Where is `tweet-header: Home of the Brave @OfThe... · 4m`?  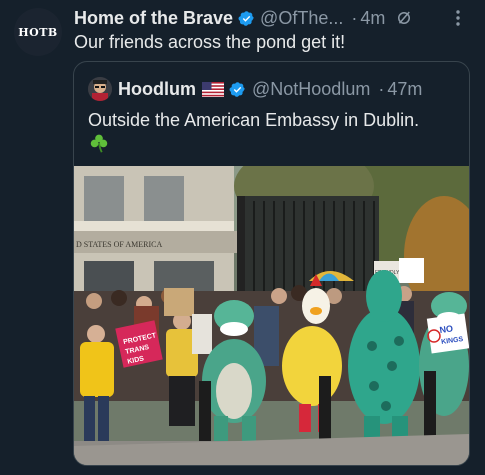
tweet-header: Home of the Brave @OfThe... · 4m is located at coordinates (274, 18).